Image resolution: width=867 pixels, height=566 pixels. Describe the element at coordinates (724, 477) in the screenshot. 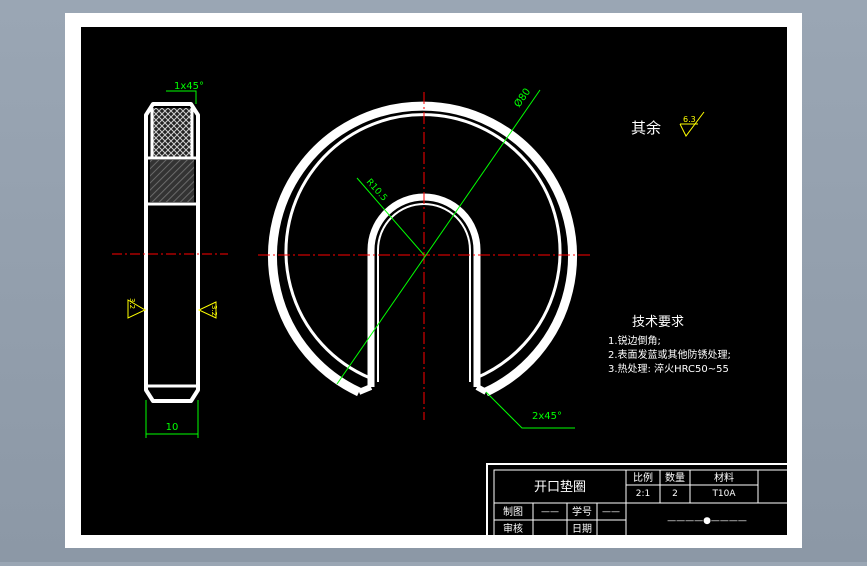

I see `header-material: 材料` at that location.